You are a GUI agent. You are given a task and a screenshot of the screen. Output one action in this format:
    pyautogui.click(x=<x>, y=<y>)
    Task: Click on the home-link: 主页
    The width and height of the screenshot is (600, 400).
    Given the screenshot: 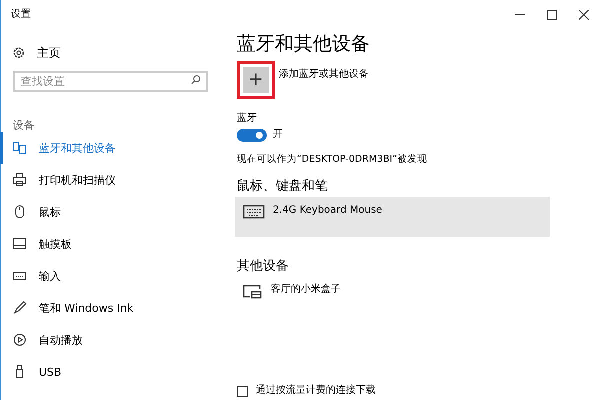 What is the action you would take?
    pyautogui.click(x=49, y=53)
    